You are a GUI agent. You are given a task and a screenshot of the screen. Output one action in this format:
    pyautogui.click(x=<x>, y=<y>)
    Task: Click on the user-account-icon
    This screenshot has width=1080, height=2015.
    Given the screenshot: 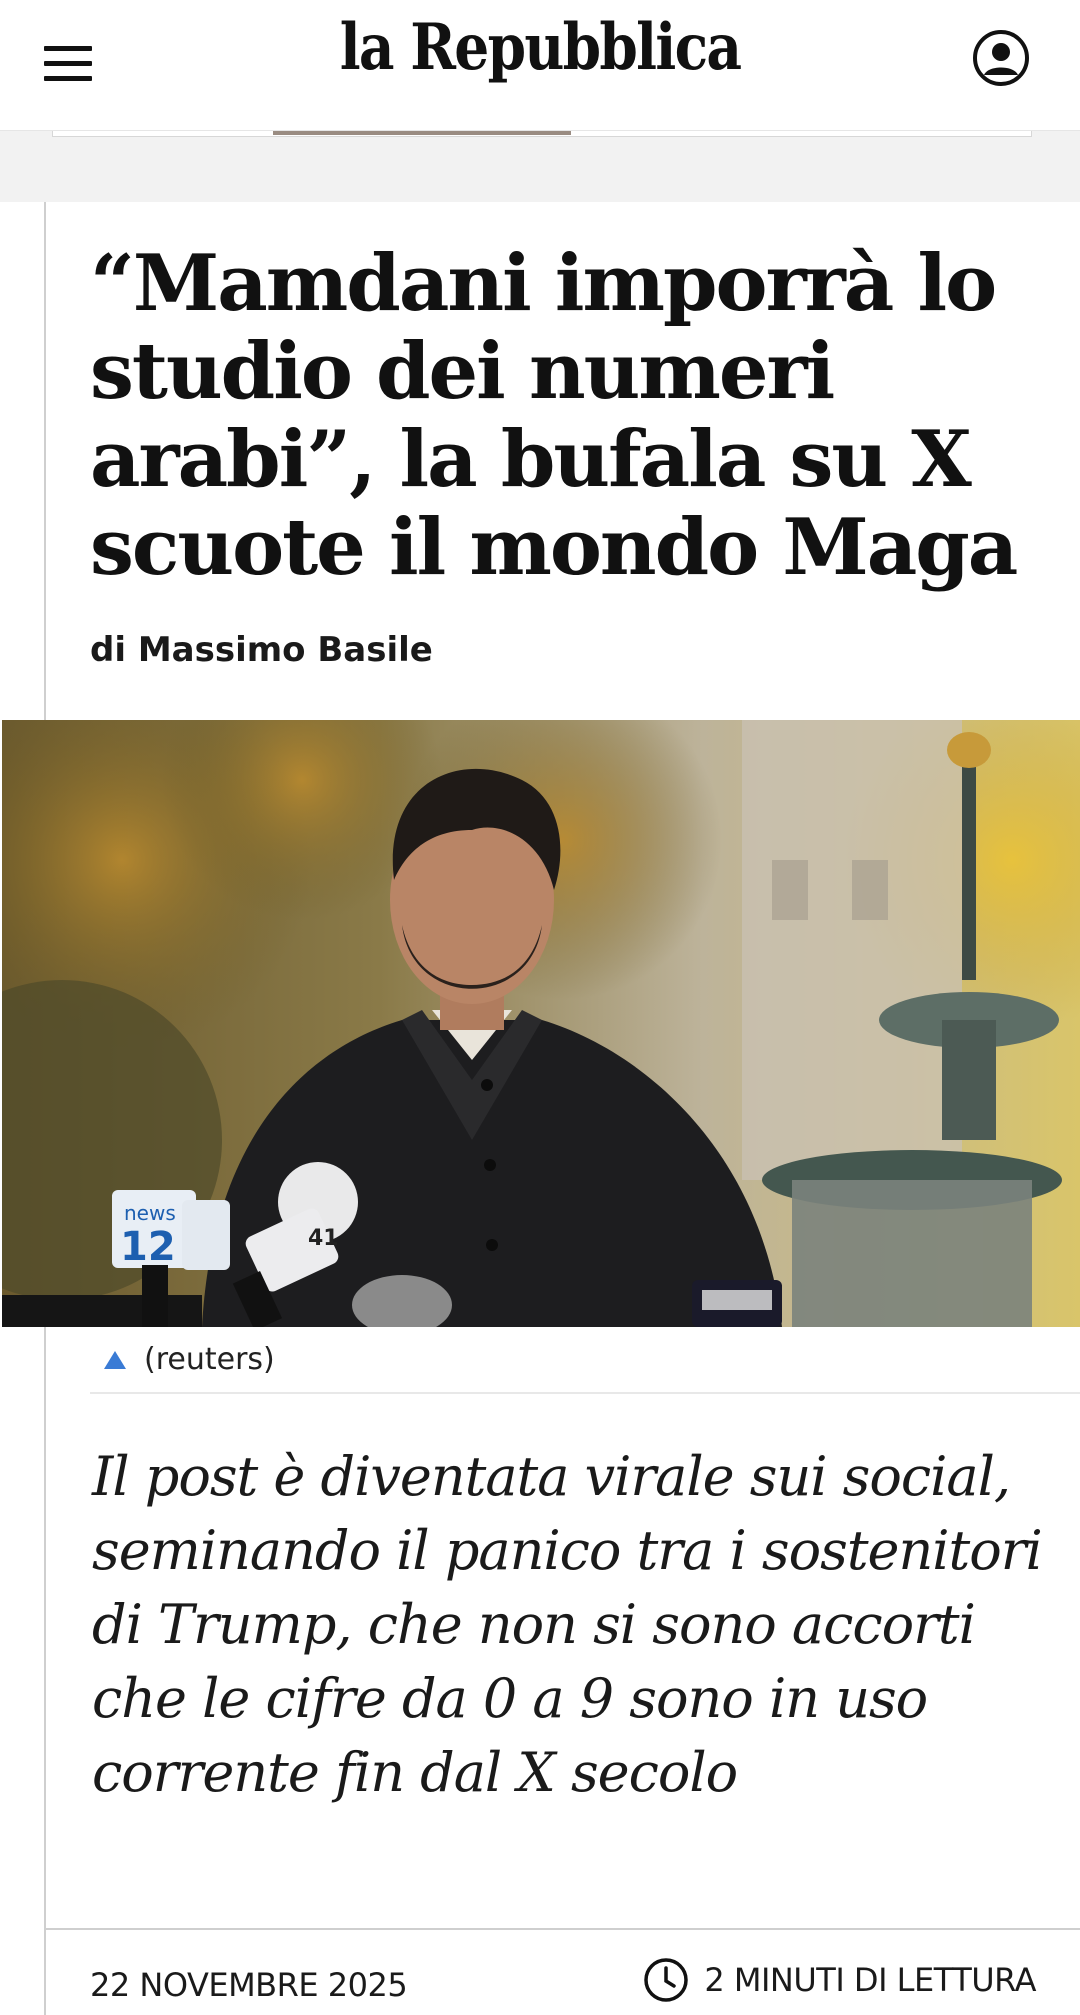 What is the action you would take?
    pyautogui.click(x=1001, y=58)
    